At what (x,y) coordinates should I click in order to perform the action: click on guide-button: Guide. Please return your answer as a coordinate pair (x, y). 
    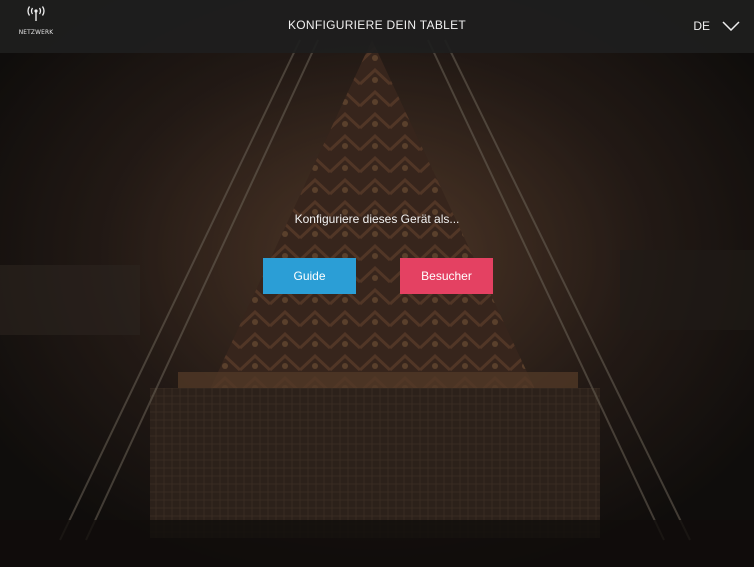
    Looking at the image, I should click on (309, 276).